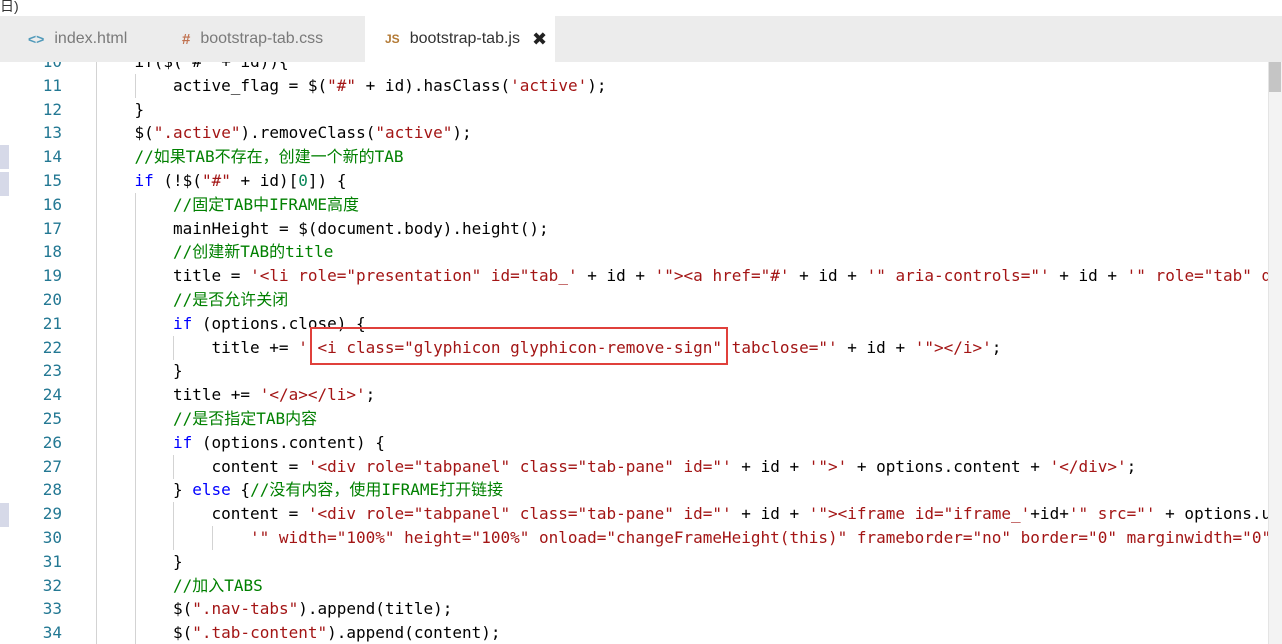 The height and width of the screenshot is (644, 1282). I want to click on tab-index-html: <> index.html, so click(80, 39).